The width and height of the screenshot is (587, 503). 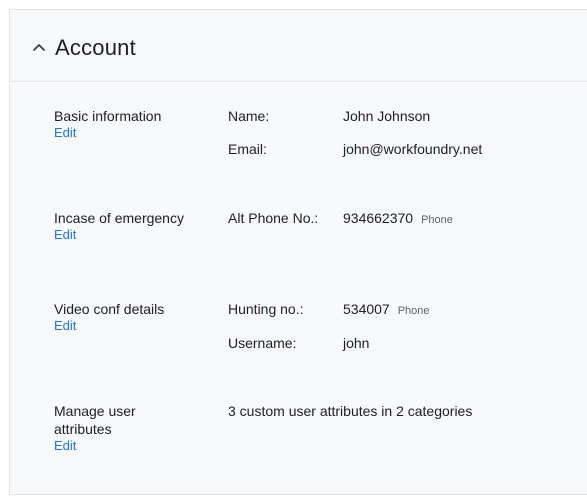 I want to click on hunting-no-value: 534007, so click(x=366, y=309).